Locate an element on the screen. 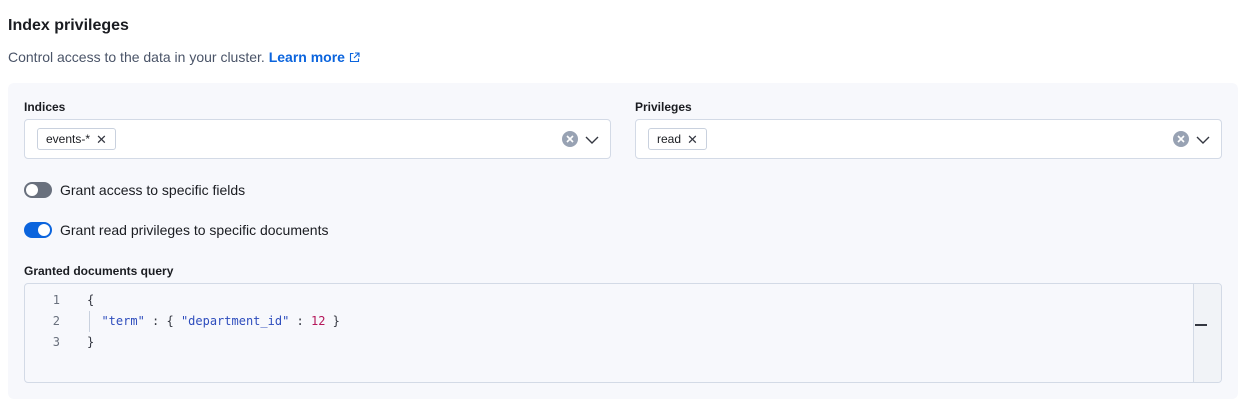 The height and width of the screenshot is (407, 1247). learn-more-link: Learn more is located at coordinates (314, 57).